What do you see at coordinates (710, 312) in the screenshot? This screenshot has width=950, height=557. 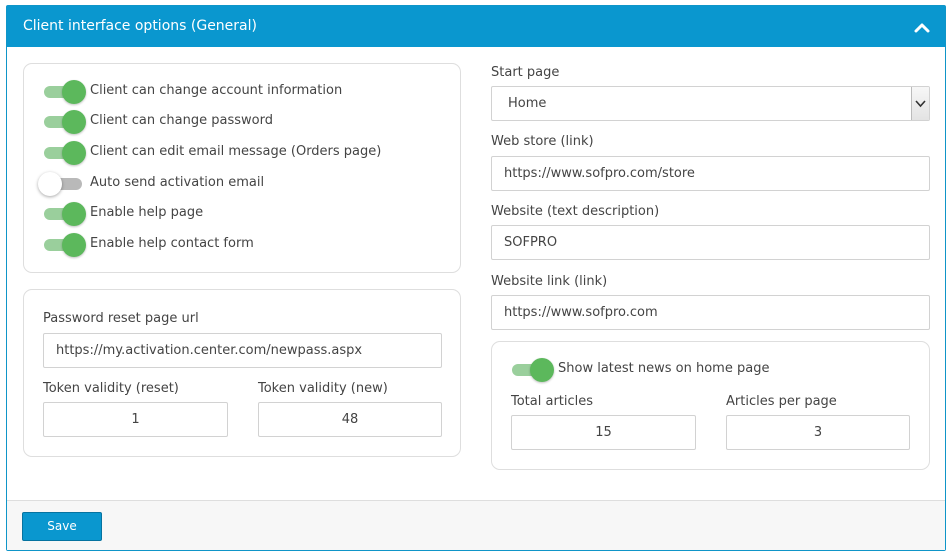 I see `website-link-input: https://www.sofpro.com` at bounding box center [710, 312].